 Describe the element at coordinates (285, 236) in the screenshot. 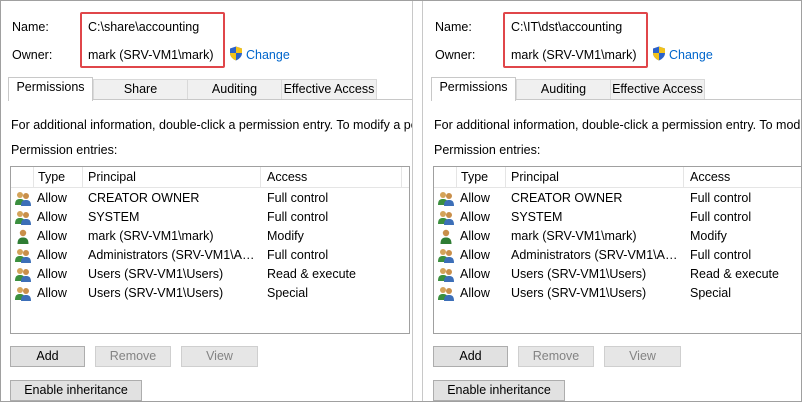

I see `row-access: Modify` at that location.